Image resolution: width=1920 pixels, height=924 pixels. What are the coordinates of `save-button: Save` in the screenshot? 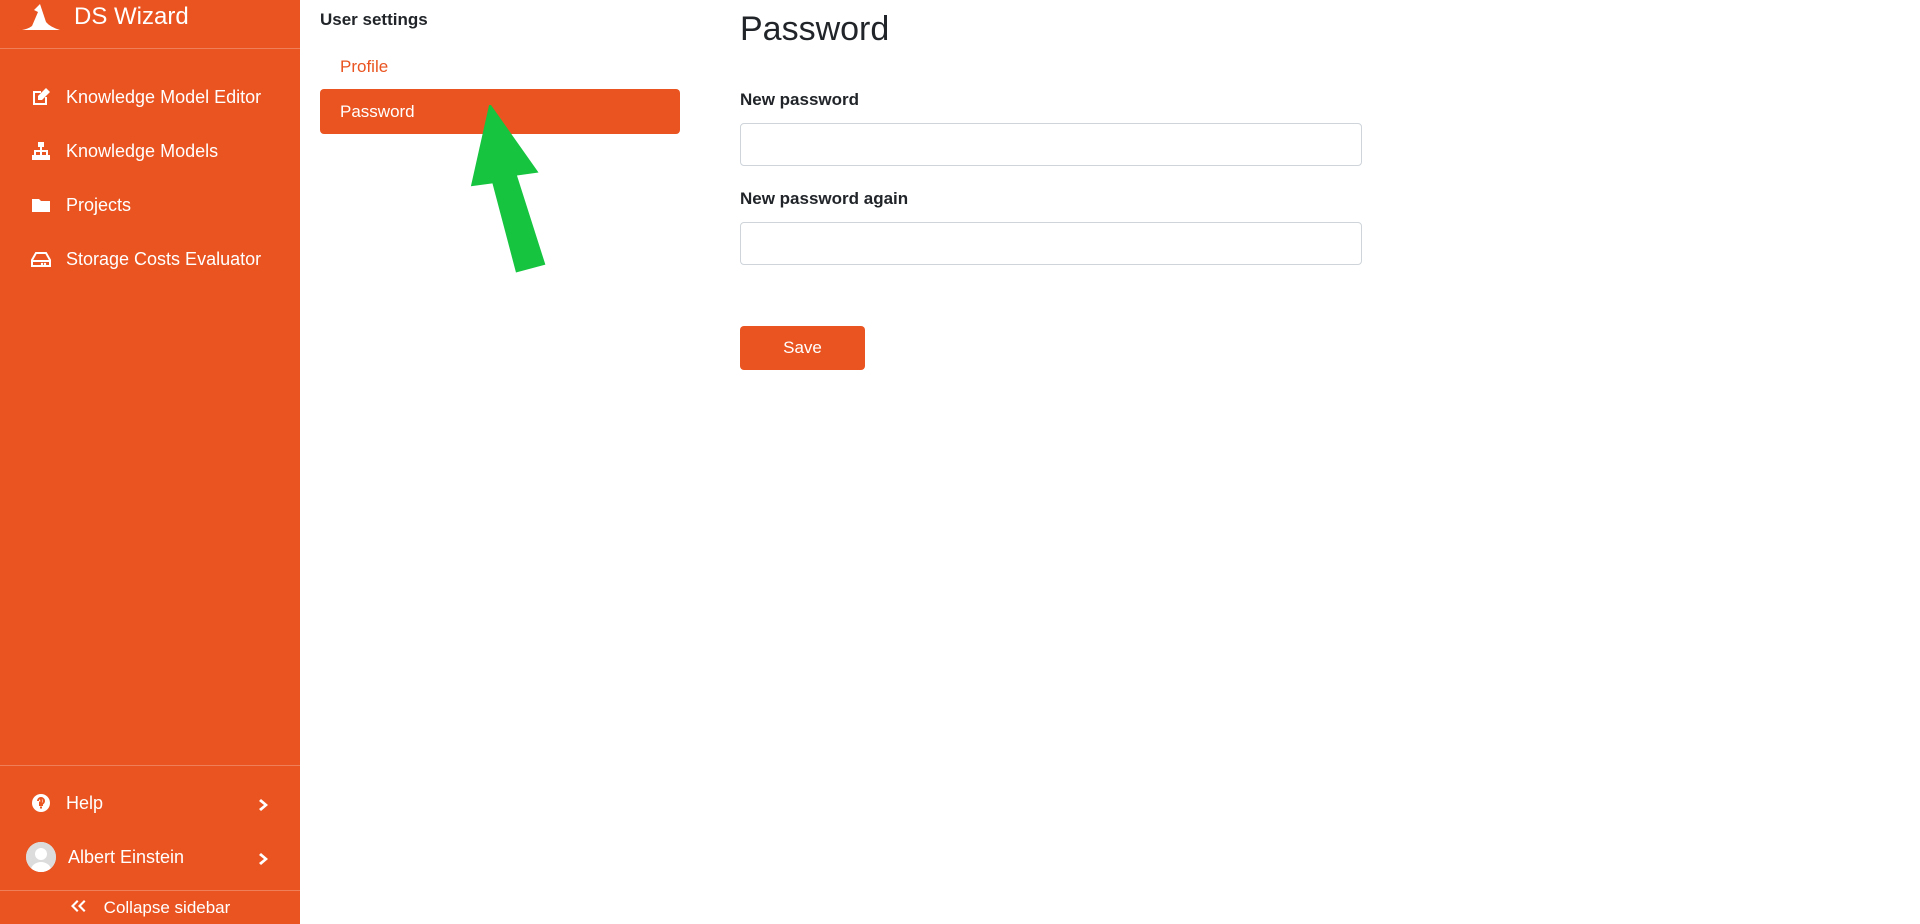 It's located at (802, 348).